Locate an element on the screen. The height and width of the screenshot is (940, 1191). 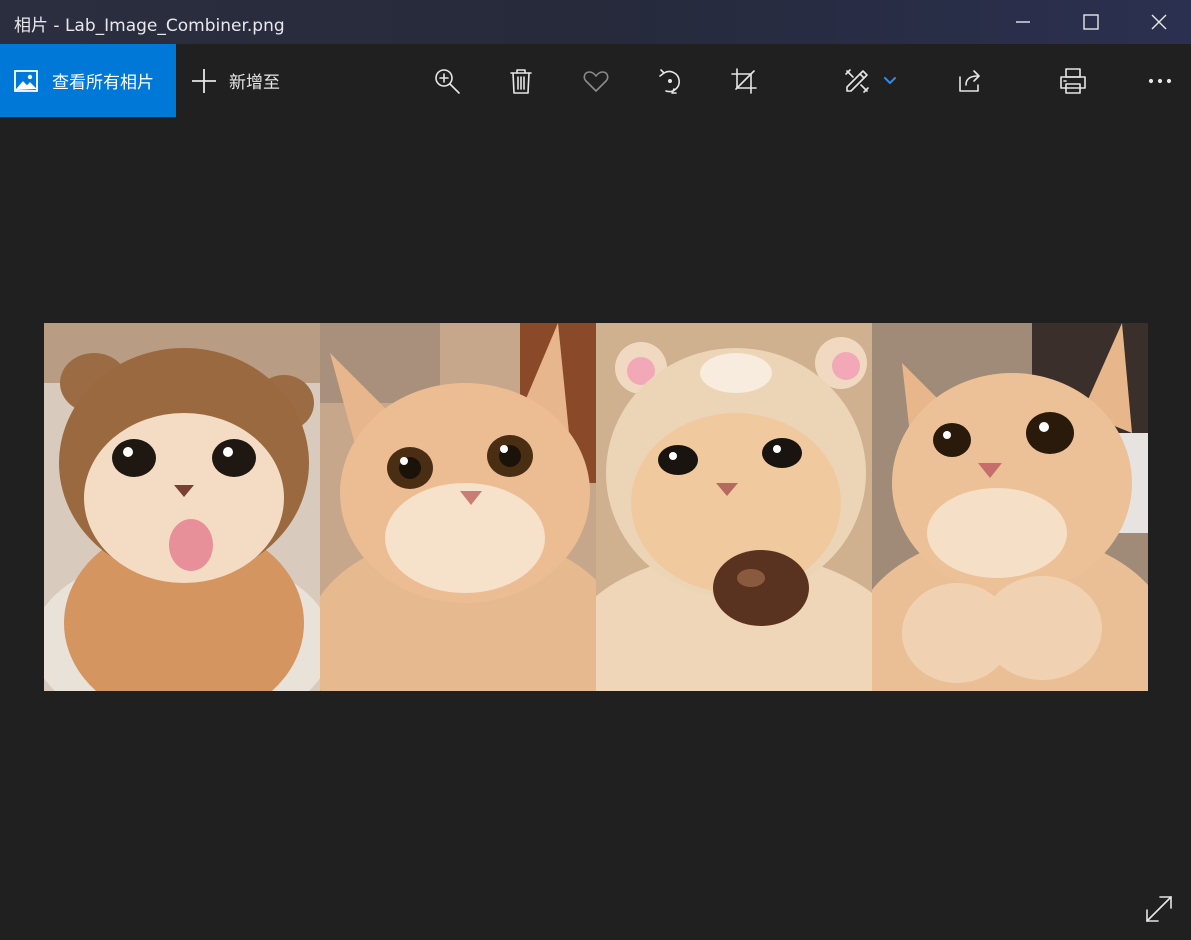
delete-button is located at coordinates (521, 81).